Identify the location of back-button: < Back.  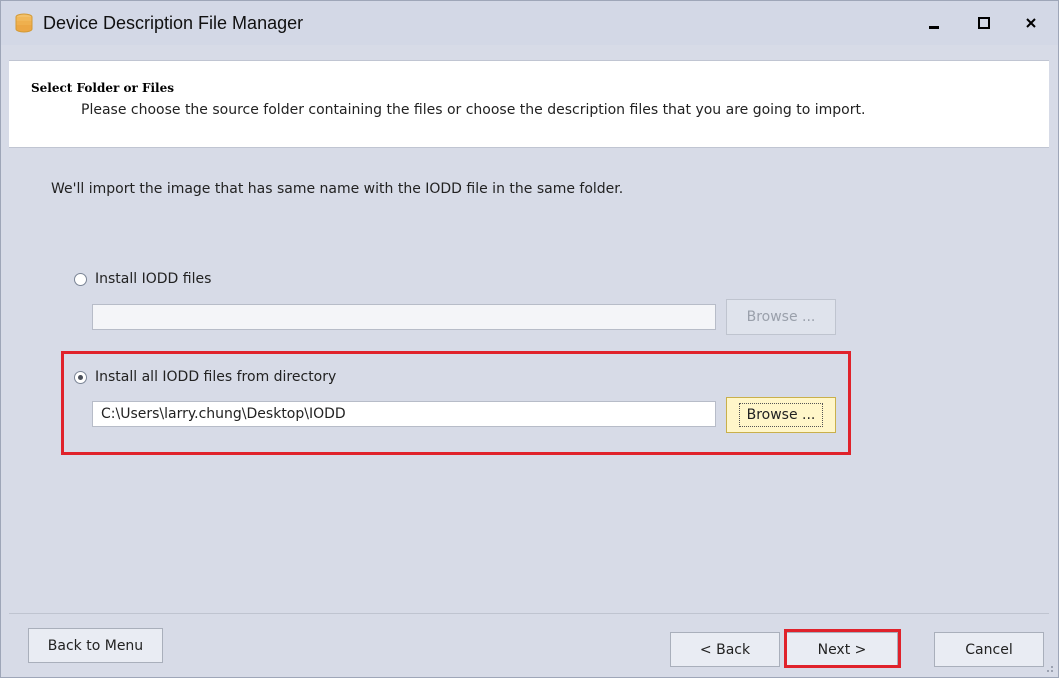
(725, 649).